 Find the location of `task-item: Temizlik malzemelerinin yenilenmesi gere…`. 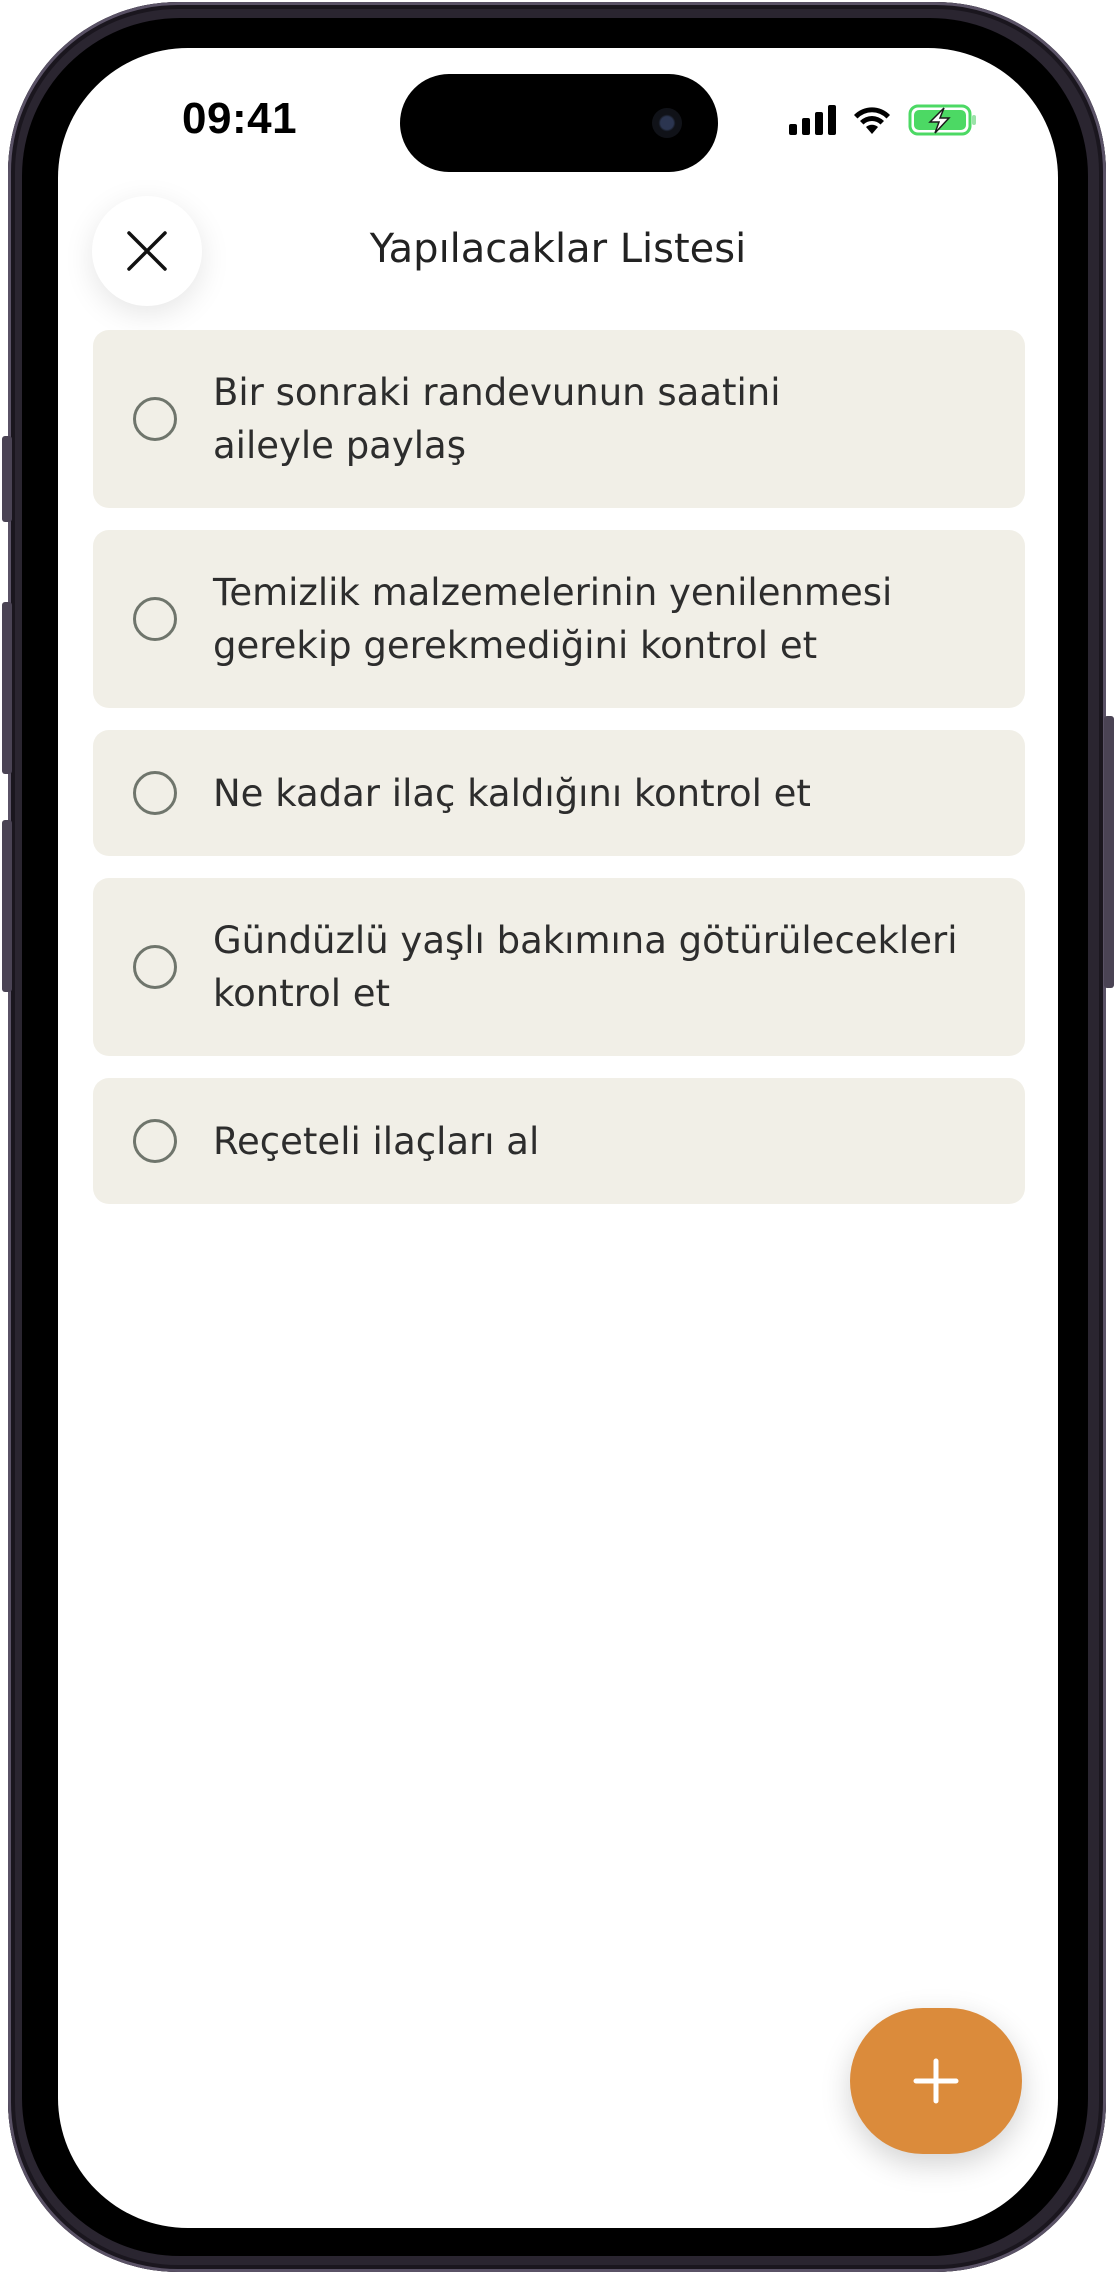

task-item: Temizlik malzemelerinin yenilenmesi gere… is located at coordinates (559, 619).